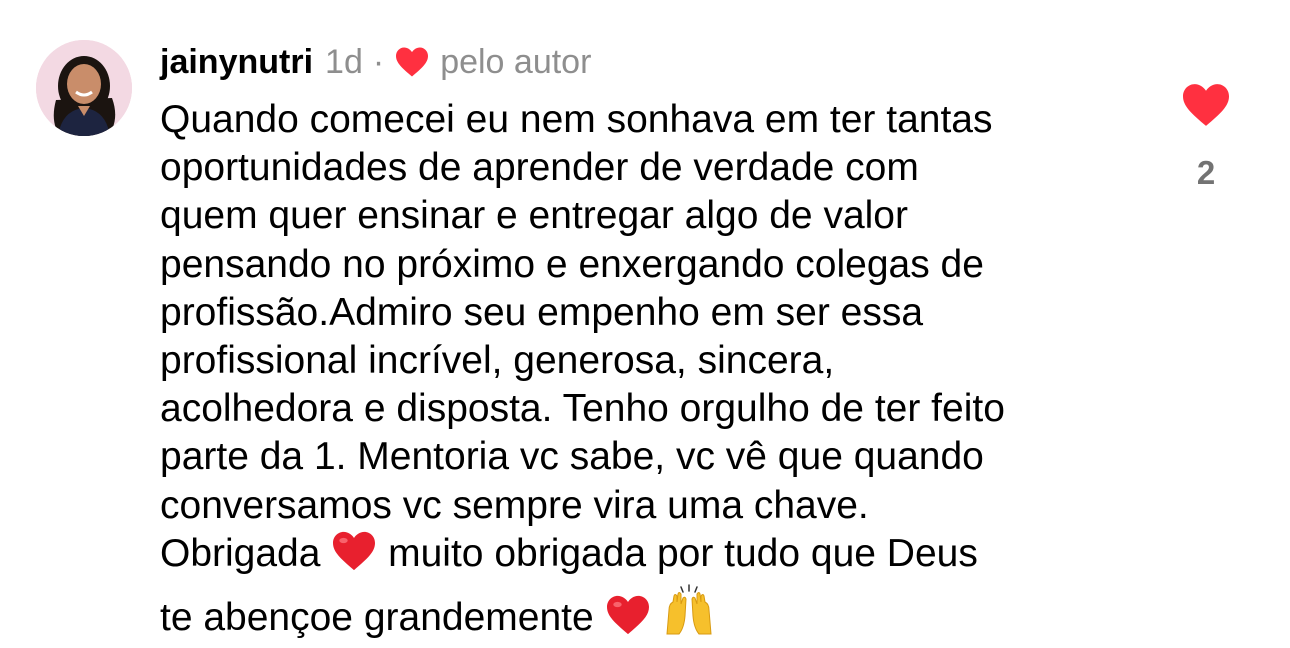 Image resolution: width=1290 pixels, height=648 pixels. What do you see at coordinates (514, 505) in the screenshot?
I see `comment-line: conversamos vc sempre vira uma chave.` at bounding box center [514, 505].